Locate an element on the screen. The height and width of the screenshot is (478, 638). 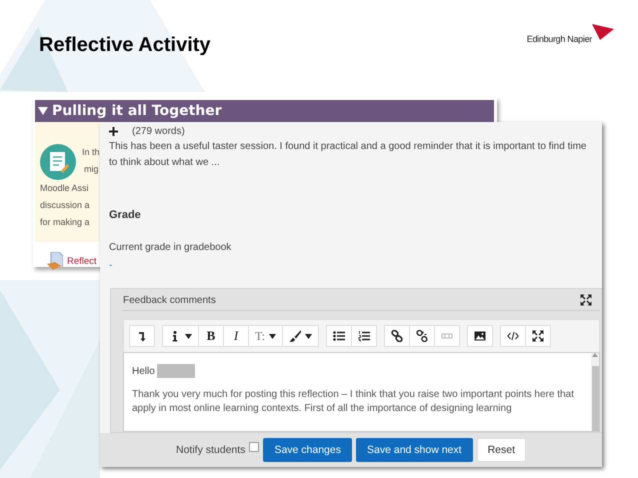
summary-text: for making a is located at coordinates (65, 222).